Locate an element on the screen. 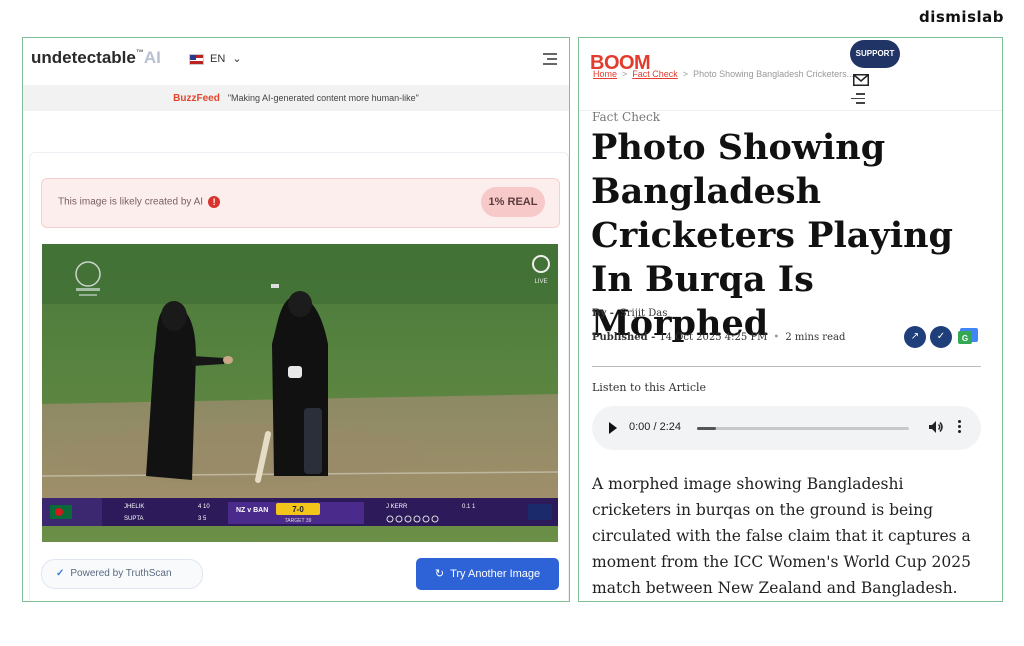 The width and height of the screenshot is (1024, 646). mail-icon is located at coordinates (861, 82).